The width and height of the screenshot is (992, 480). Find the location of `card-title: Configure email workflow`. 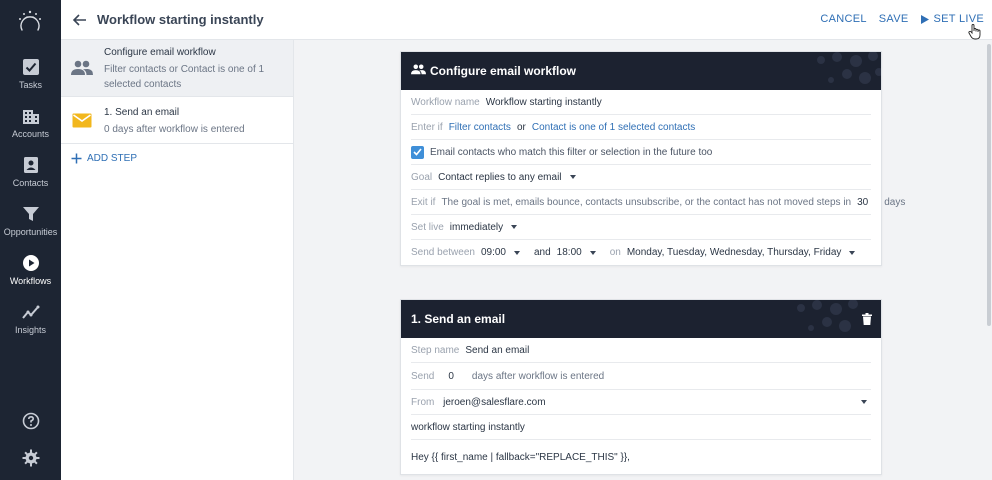

card-title: Configure email workflow is located at coordinates (503, 71).